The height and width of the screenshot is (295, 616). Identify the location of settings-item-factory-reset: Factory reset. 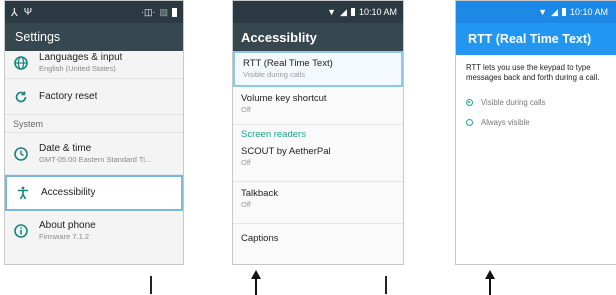
(94, 97).